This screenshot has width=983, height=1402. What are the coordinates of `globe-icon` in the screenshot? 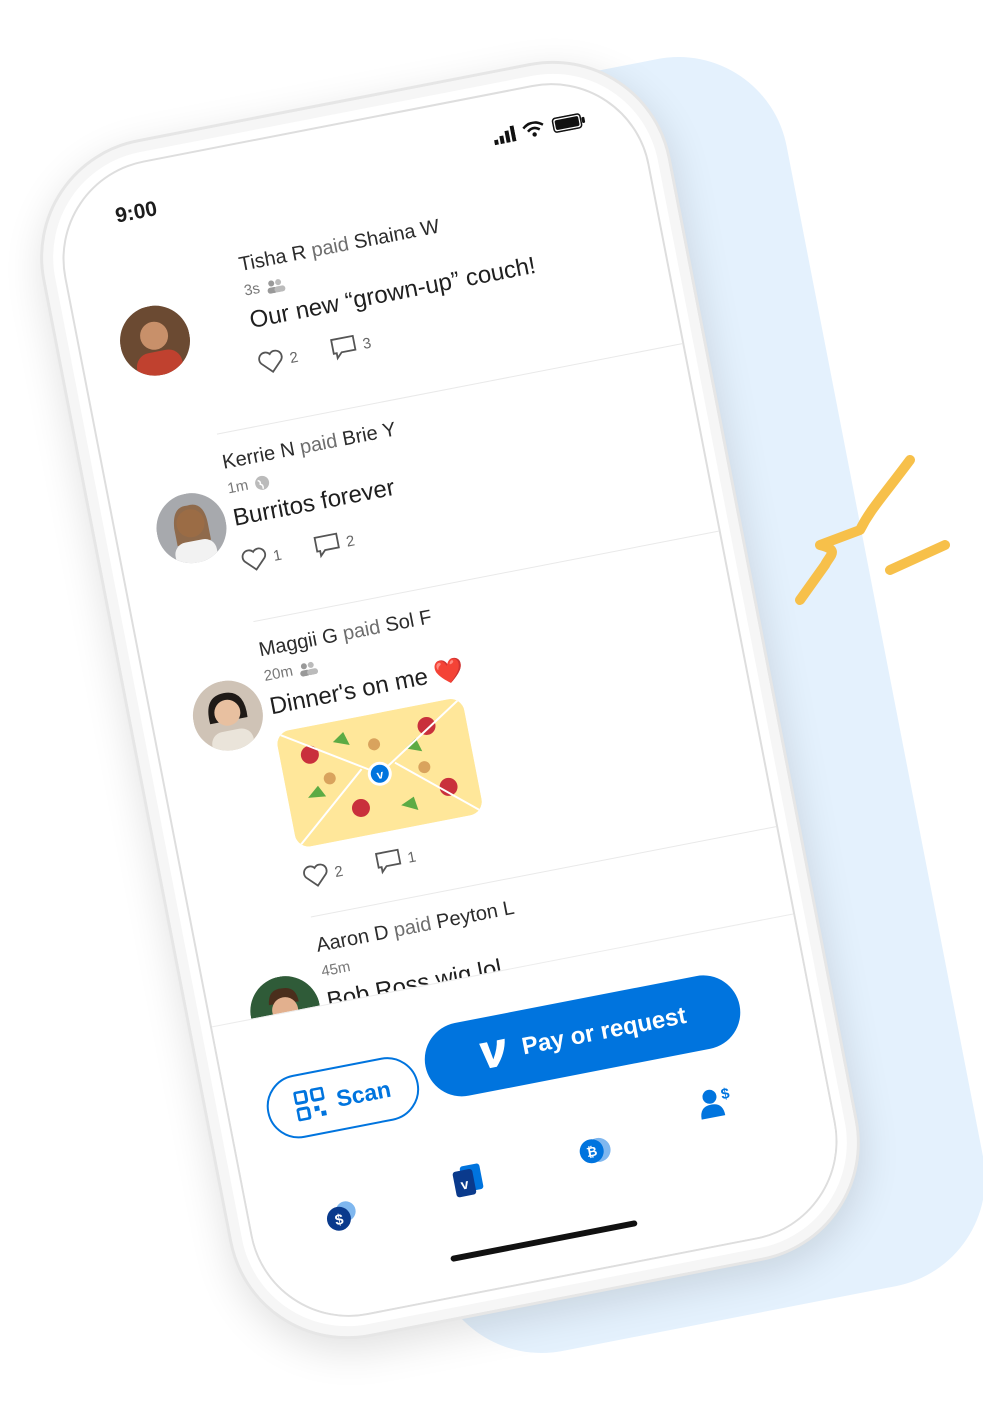 It's located at (261, 482).